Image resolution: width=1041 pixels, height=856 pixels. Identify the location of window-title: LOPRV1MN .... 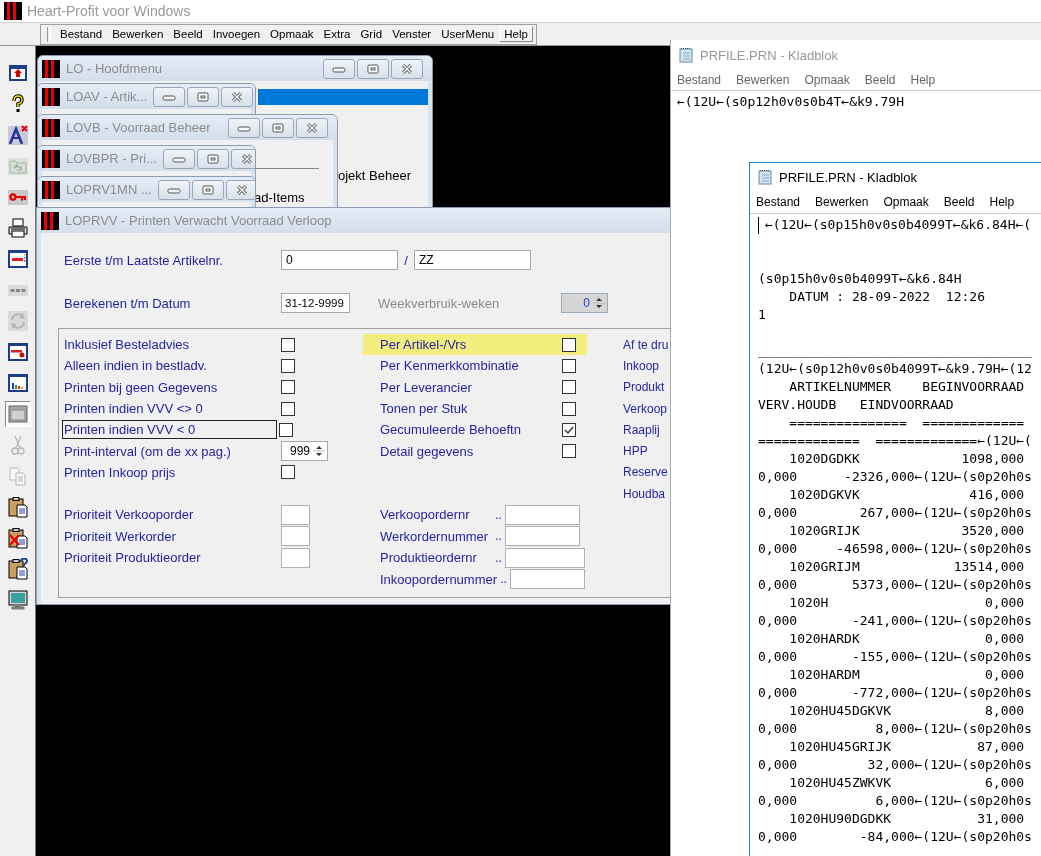
(109, 189).